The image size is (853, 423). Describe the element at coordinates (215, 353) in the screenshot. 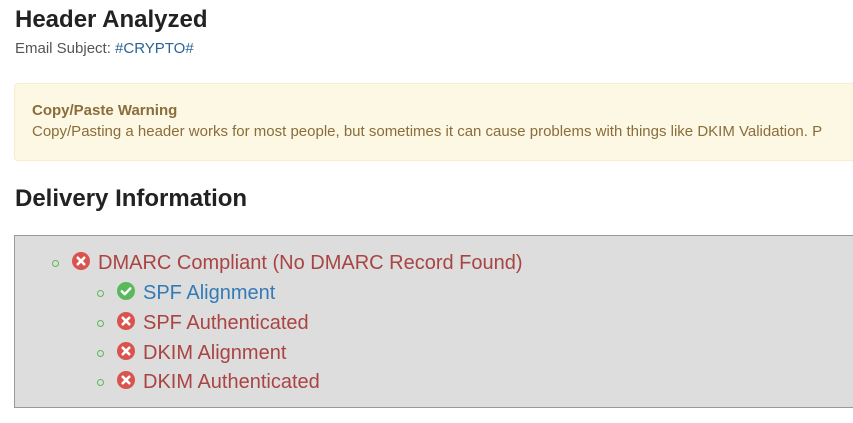

I see `dkim-alignment-label: DKIM Alignment` at that location.